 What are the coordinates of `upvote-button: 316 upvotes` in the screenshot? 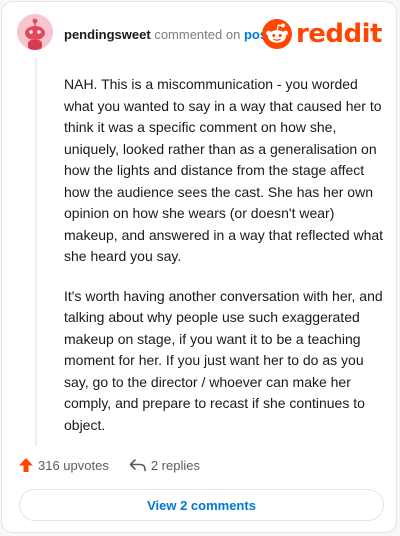 It's located at (63, 465).